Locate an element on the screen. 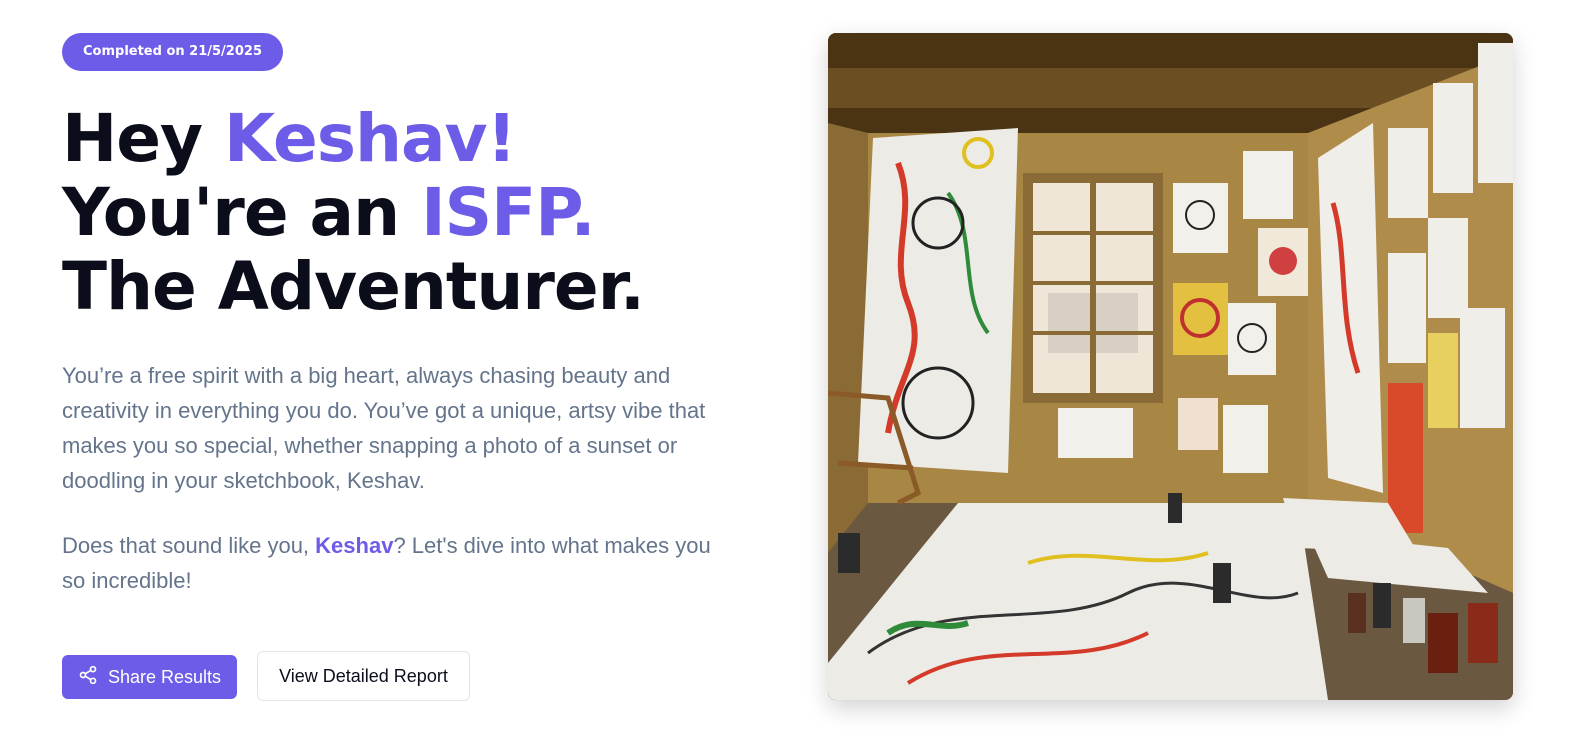  share-results-button: Share Results is located at coordinates (150, 677).